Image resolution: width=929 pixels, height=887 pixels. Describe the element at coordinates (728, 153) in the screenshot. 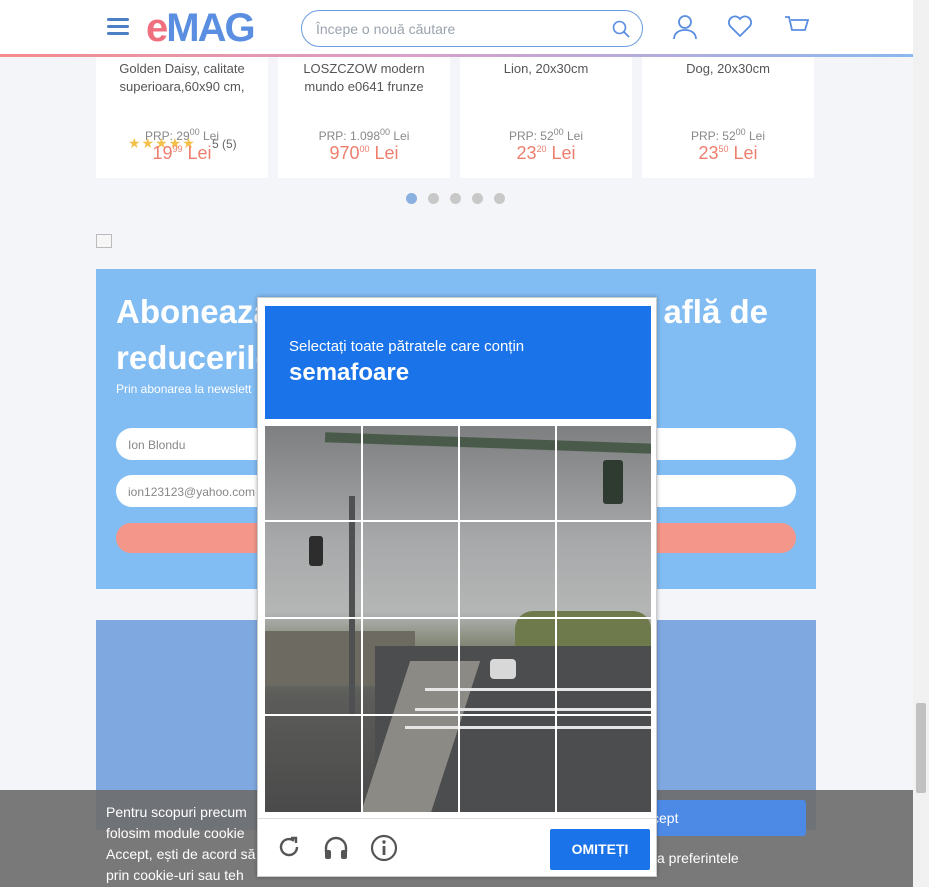

I see `current-price: 2350 Lei` at that location.